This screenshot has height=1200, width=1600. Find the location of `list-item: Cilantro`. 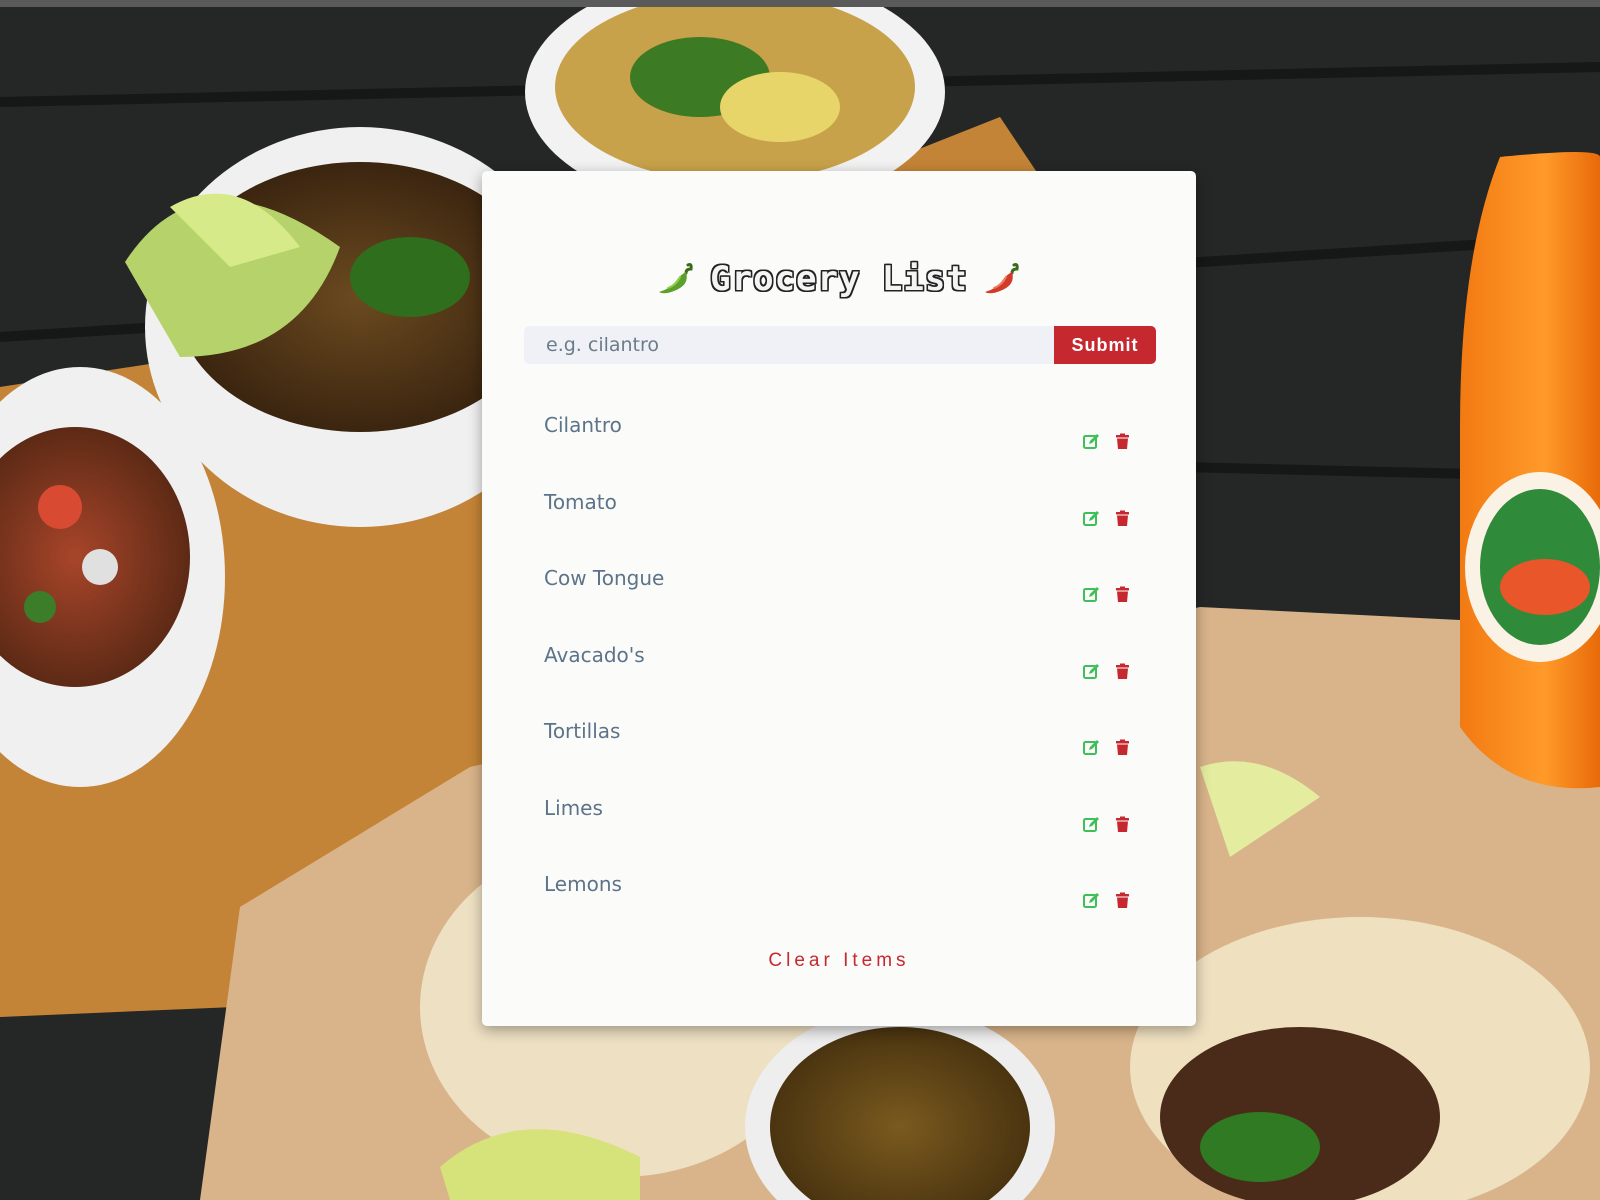

list-item: Cilantro is located at coordinates (844, 438).